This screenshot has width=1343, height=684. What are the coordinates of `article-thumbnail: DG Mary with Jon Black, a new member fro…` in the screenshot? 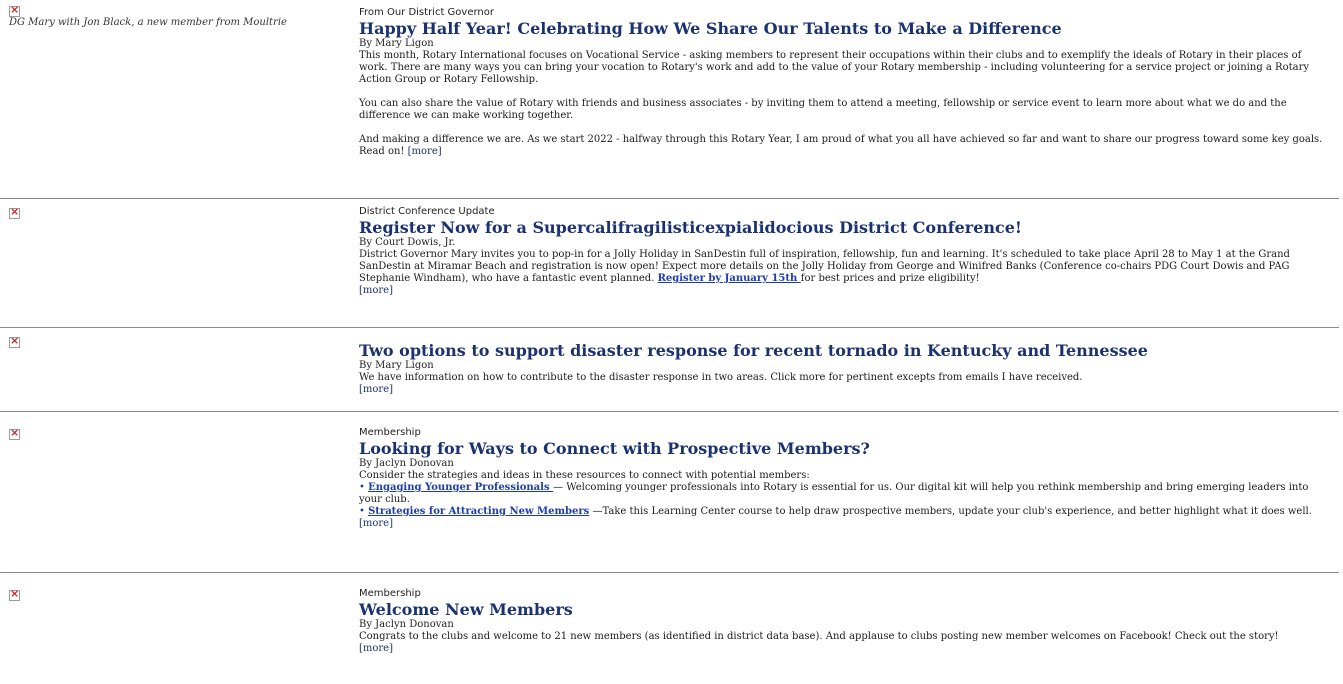 It's located at (174, 16).